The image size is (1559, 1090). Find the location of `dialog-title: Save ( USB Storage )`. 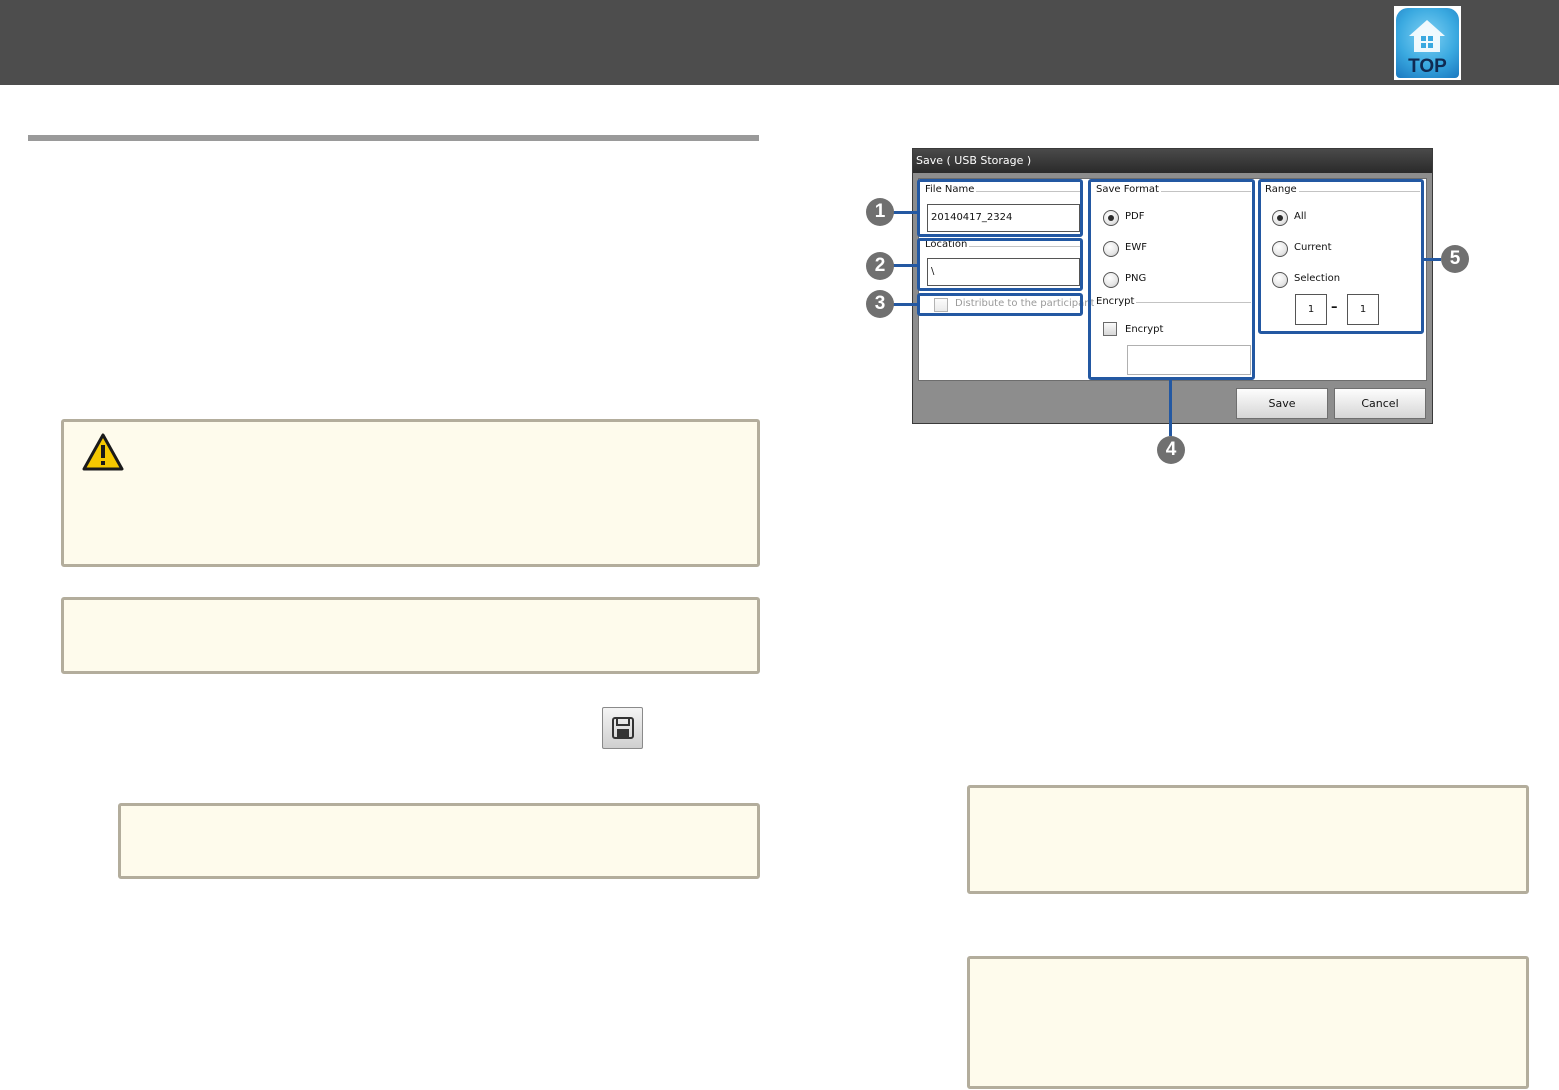

dialog-title: Save ( USB Storage ) is located at coordinates (1172, 161).